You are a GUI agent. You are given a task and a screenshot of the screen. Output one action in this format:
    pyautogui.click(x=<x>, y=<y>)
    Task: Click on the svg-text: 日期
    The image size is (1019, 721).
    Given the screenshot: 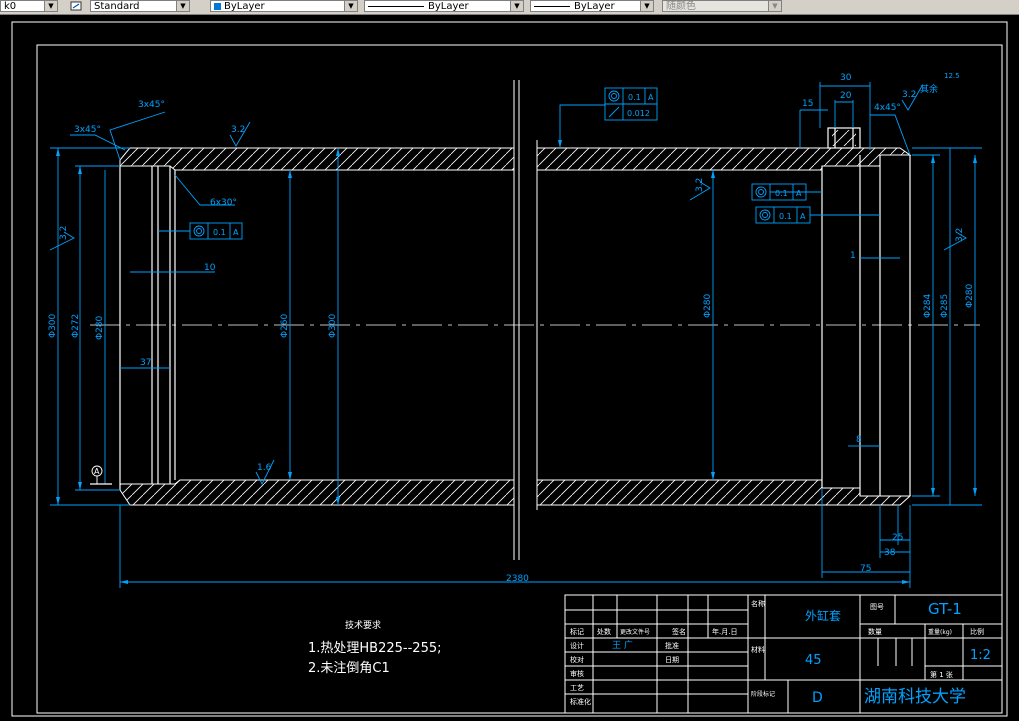 What is the action you would take?
    pyautogui.click(x=672, y=660)
    